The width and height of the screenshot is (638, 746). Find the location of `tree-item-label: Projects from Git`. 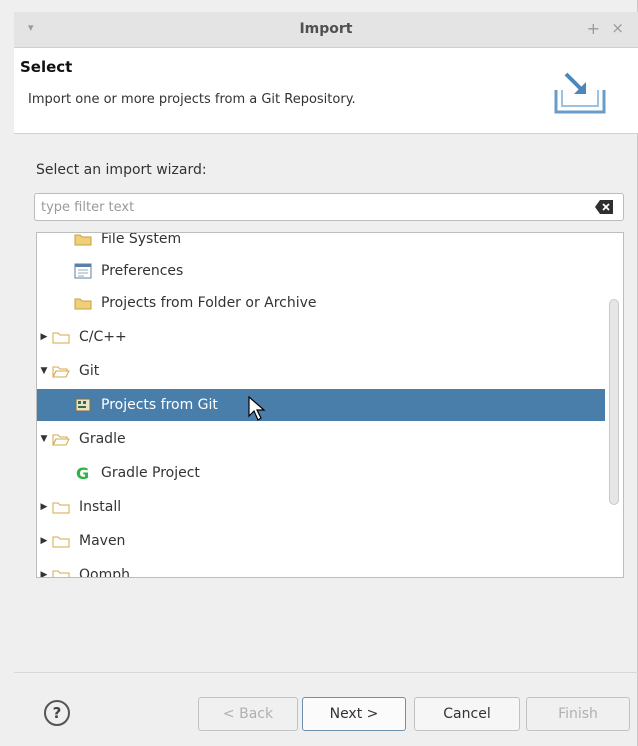

tree-item-label: Projects from Git is located at coordinates (159, 405).